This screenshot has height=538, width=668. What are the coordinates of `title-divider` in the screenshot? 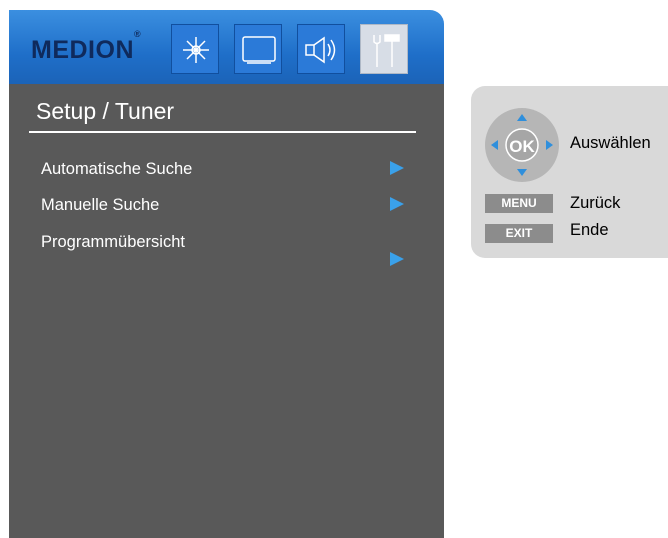 It's located at (222, 132).